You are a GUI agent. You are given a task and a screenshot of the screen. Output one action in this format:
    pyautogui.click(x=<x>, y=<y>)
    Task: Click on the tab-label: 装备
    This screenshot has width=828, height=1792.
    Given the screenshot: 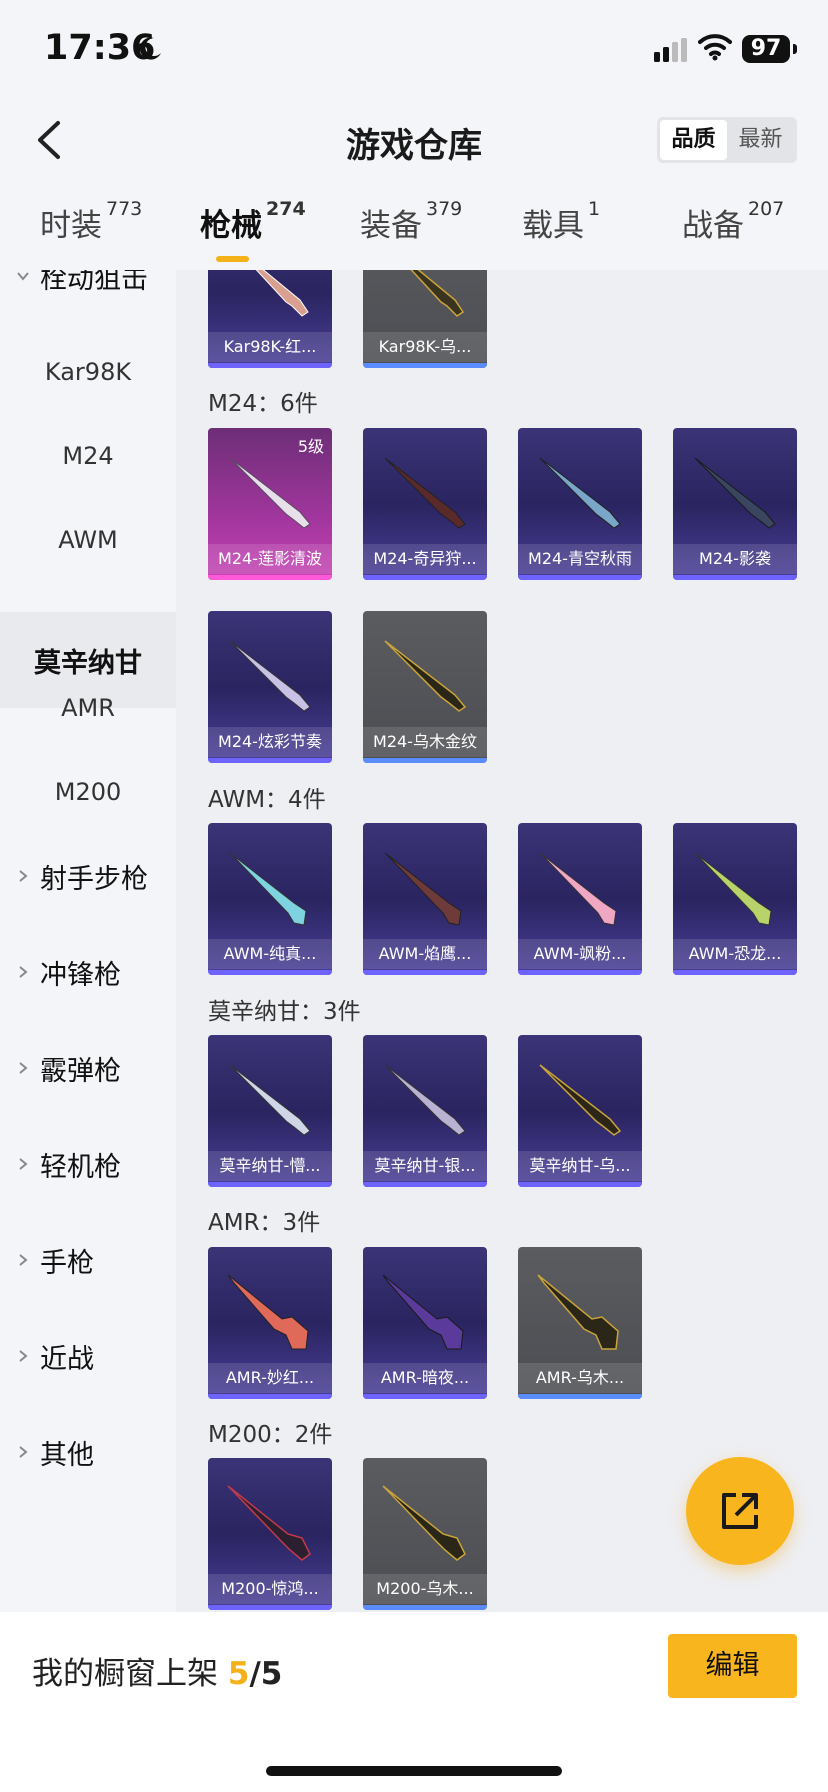 What is the action you would take?
    pyautogui.click(x=391, y=226)
    